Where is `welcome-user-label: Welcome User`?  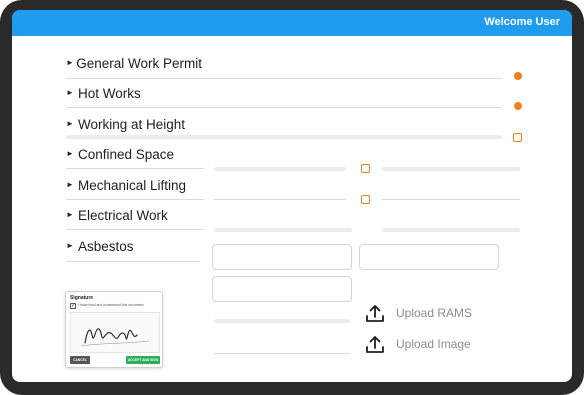 welcome-user-label: Welcome User is located at coordinates (522, 22).